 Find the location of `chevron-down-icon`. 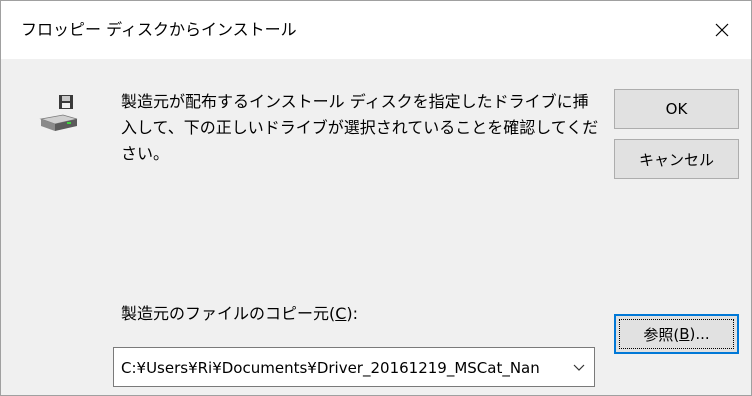

chevron-down-icon is located at coordinates (579, 367).